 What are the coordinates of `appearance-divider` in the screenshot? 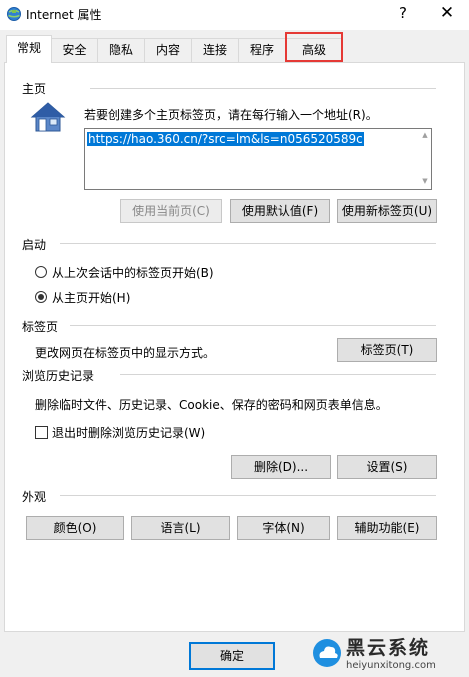 It's located at (248, 495).